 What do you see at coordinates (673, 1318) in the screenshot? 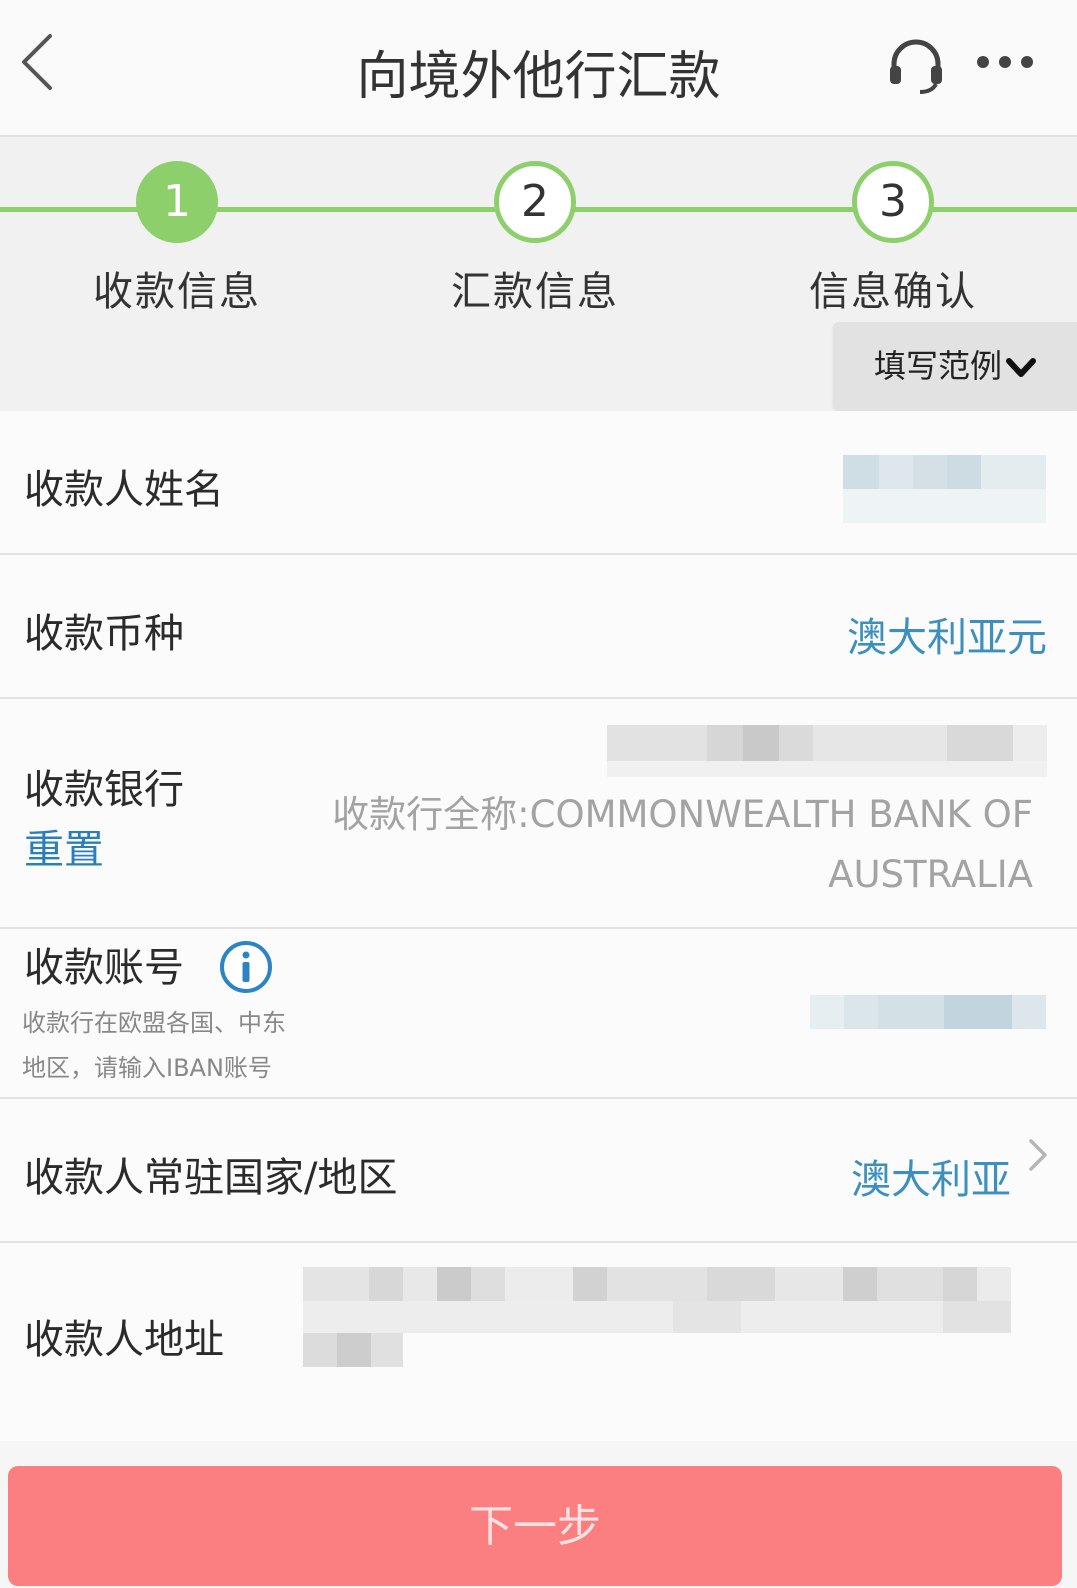
I see `address-value-redacted` at bounding box center [673, 1318].